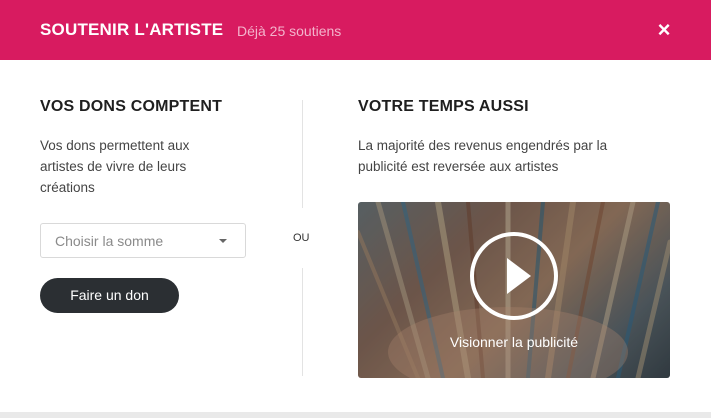 This screenshot has width=711, height=418. What do you see at coordinates (458, 166) in the screenshot?
I see `time-text-line: publicité est reversée aux artistes` at bounding box center [458, 166].